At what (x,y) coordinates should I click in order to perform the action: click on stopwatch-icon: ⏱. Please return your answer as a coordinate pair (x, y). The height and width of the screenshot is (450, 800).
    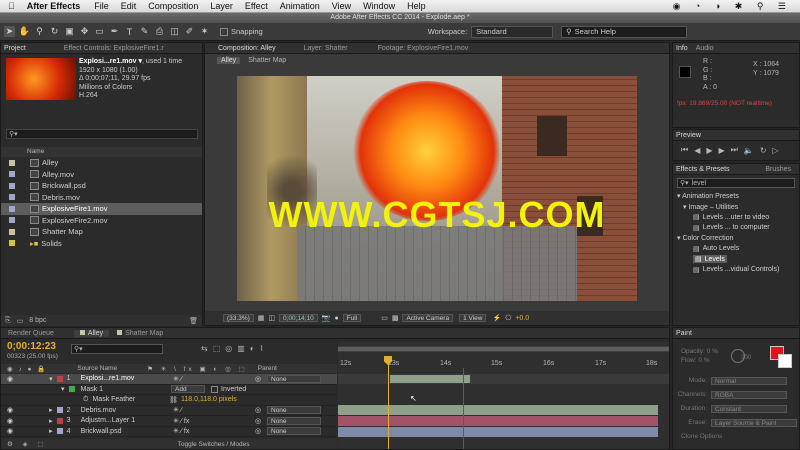
    Looking at the image, I should click on (85, 400).